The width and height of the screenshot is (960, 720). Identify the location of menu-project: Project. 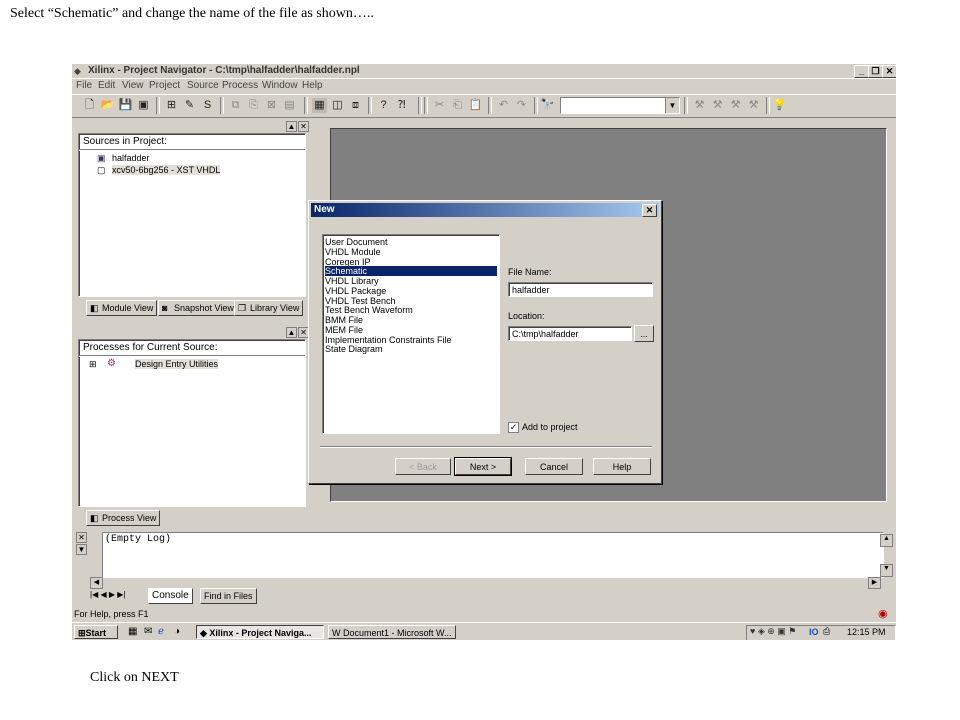
(164, 85).